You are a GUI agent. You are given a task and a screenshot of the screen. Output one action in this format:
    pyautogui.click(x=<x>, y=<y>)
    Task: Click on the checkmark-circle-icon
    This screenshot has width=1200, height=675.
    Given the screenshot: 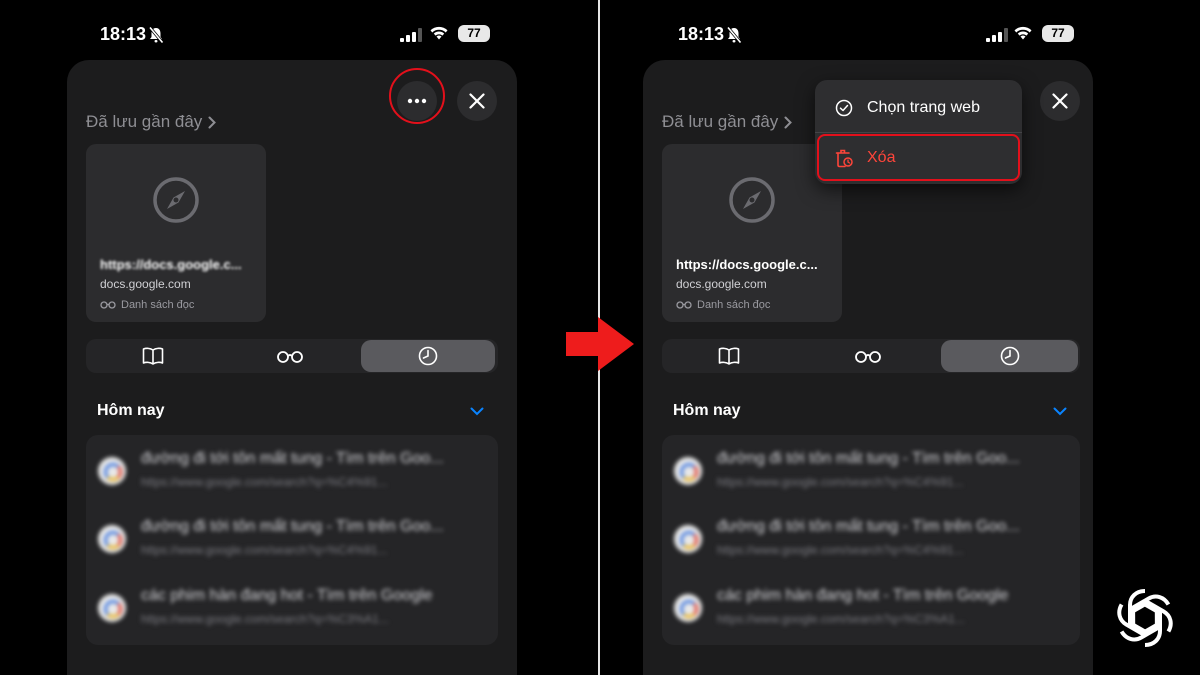 What is the action you would take?
    pyautogui.click(x=844, y=108)
    